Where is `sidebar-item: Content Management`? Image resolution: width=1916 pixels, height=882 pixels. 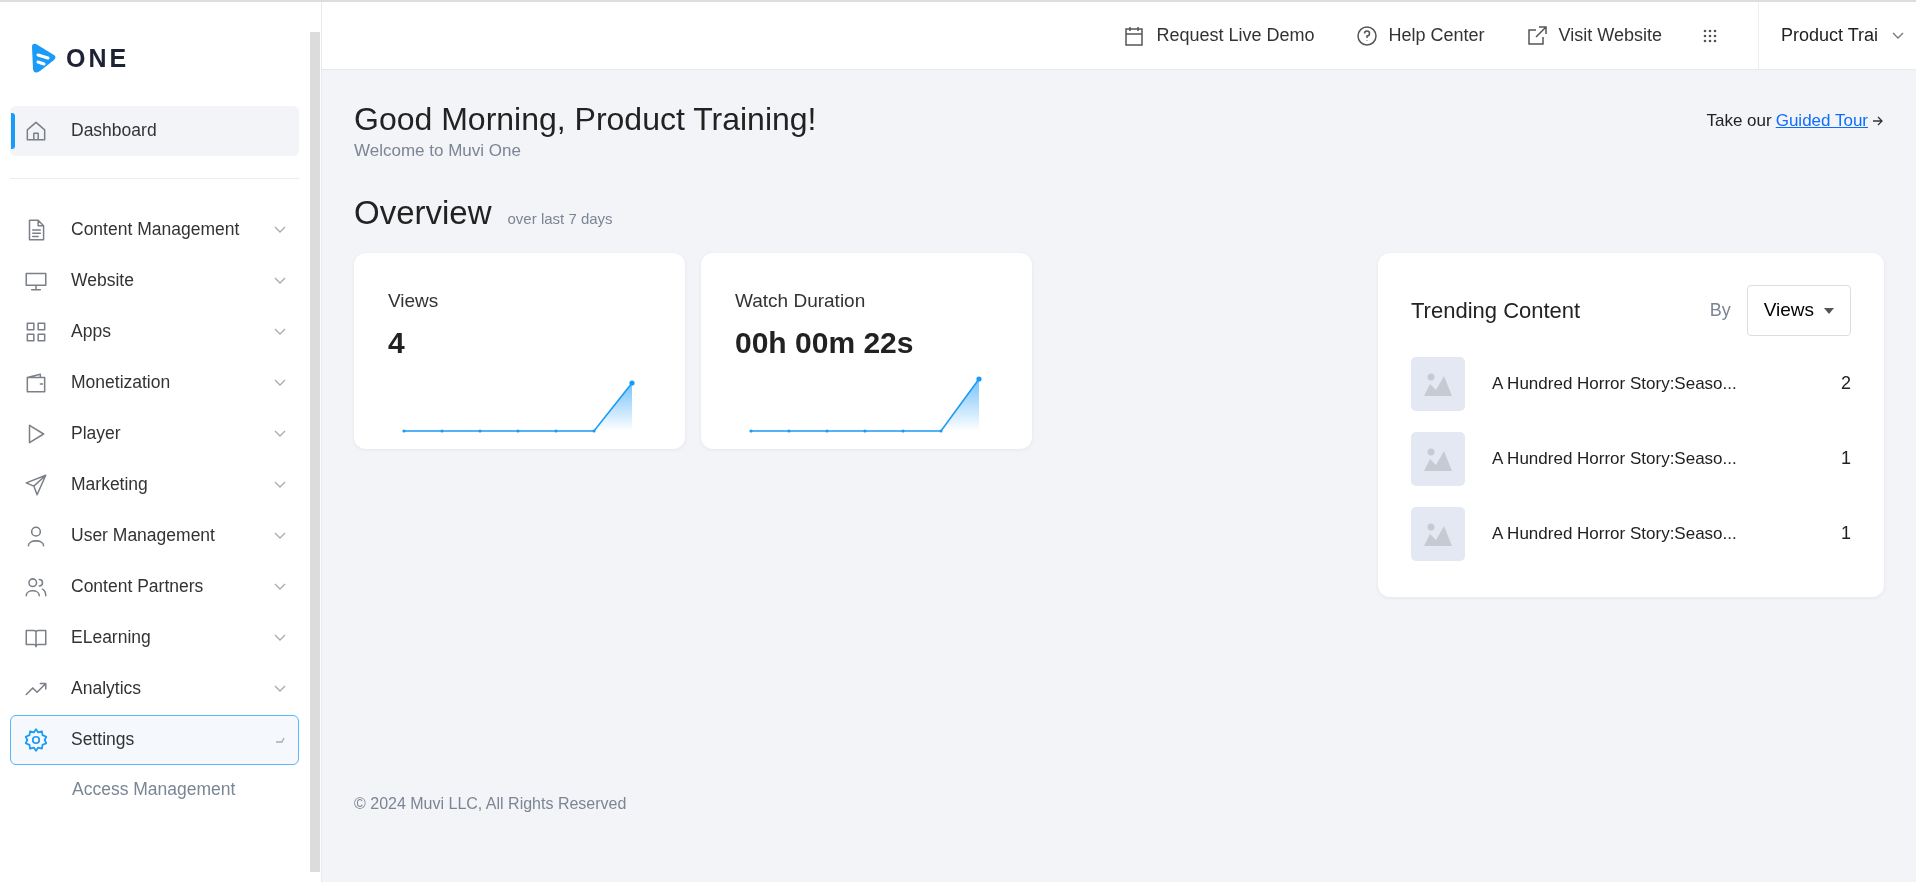 sidebar-item: Content Management is located at coordinates (154, 229).